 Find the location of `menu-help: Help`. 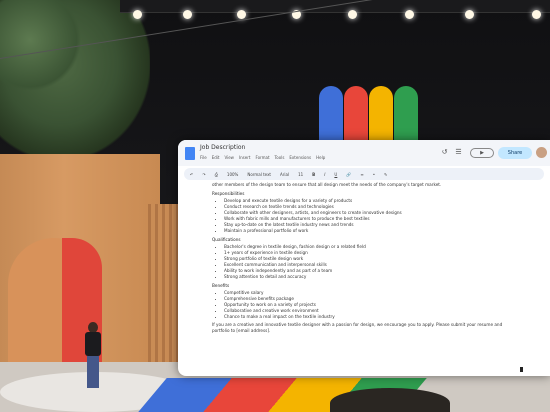

menu-help: Help is located at coordinates (320, 157).